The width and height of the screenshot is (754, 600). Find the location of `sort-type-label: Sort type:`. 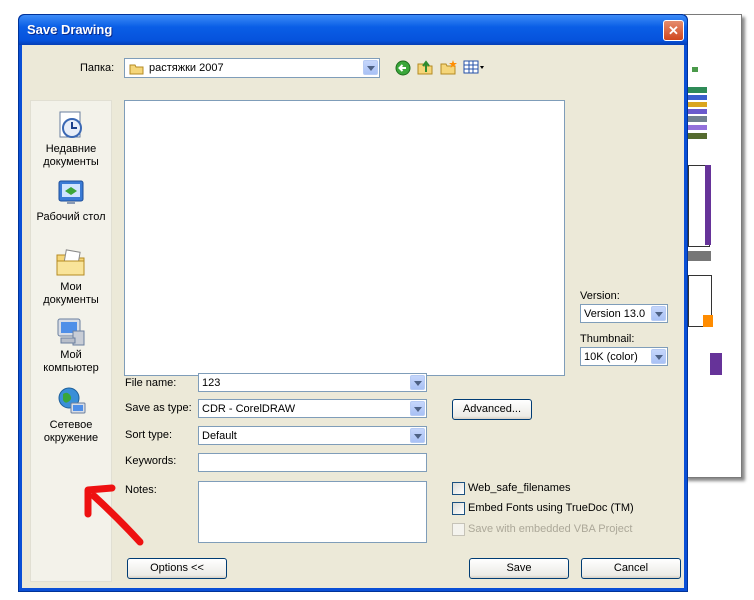

sort-type-label: Sort type: is located at coordinates (149, 435).